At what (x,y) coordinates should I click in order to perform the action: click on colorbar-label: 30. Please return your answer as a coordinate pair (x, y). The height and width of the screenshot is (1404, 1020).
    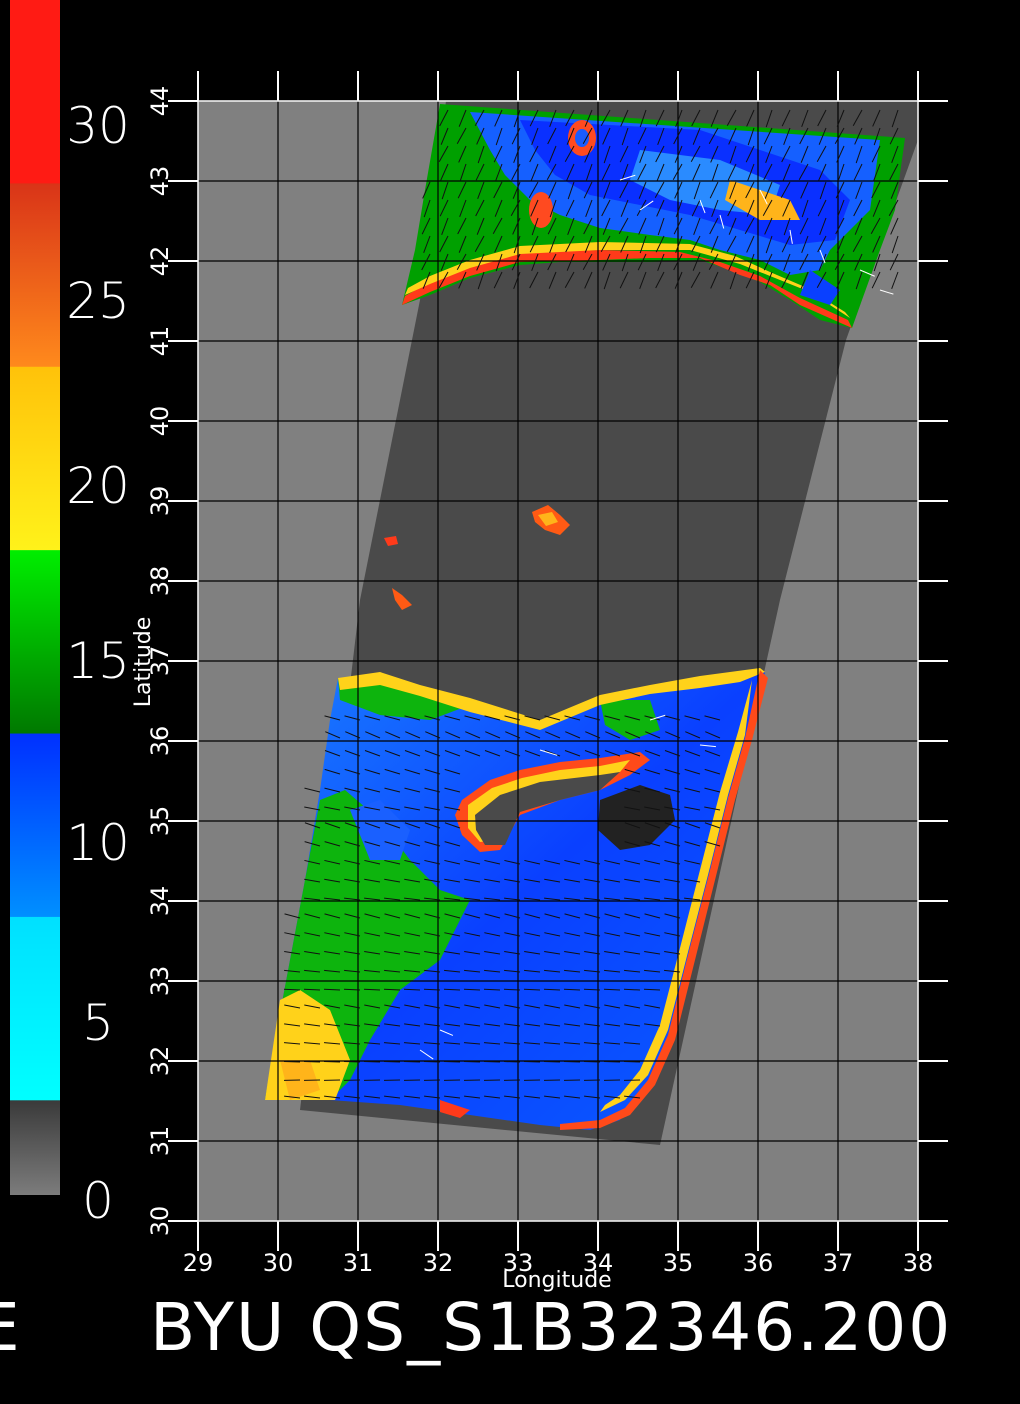
    Looking at the image, I should click on (98, 126).